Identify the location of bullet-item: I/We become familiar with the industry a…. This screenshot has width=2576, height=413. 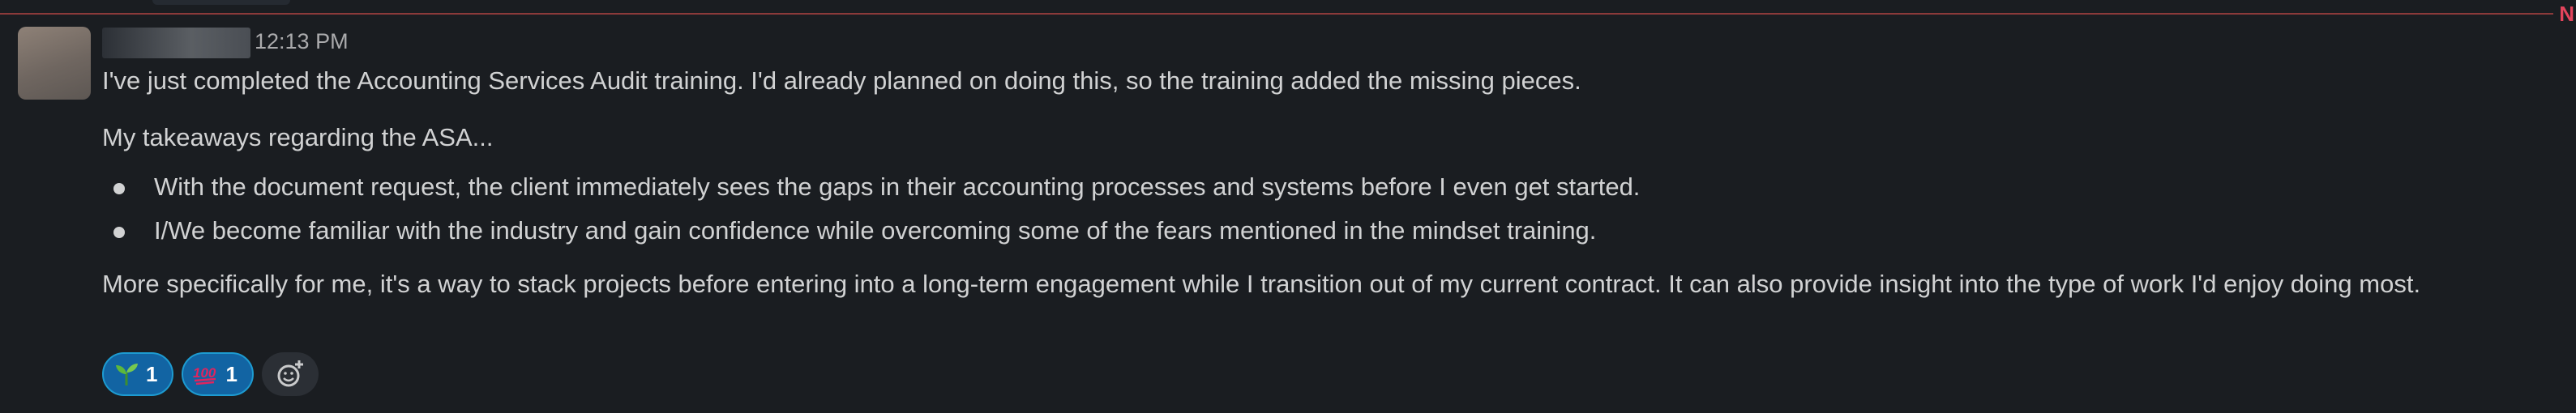
(871, 232).